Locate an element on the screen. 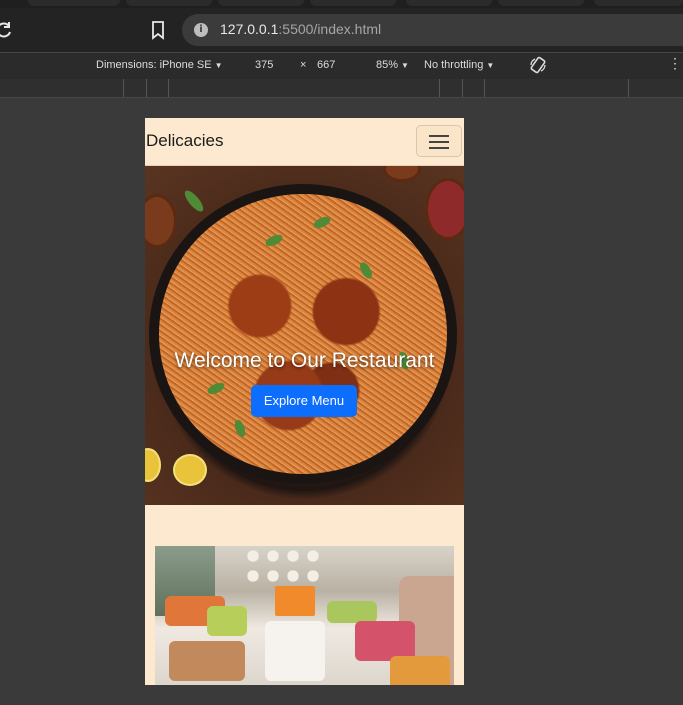 This screenshot has width=683, height=705. info-icon: i is located at coordinates (201, 30).